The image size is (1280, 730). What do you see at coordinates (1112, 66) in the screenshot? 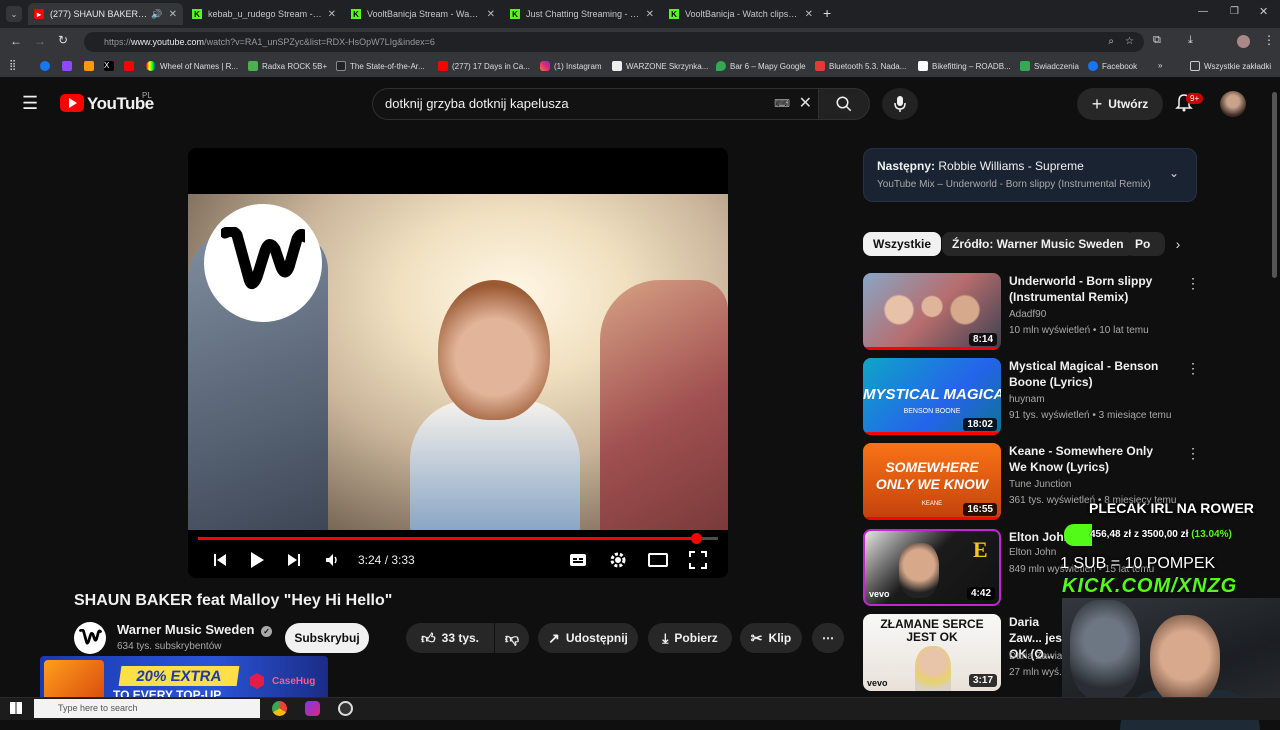
I see `bookmark-item: Facebook` at bounding box center [1112, 66].